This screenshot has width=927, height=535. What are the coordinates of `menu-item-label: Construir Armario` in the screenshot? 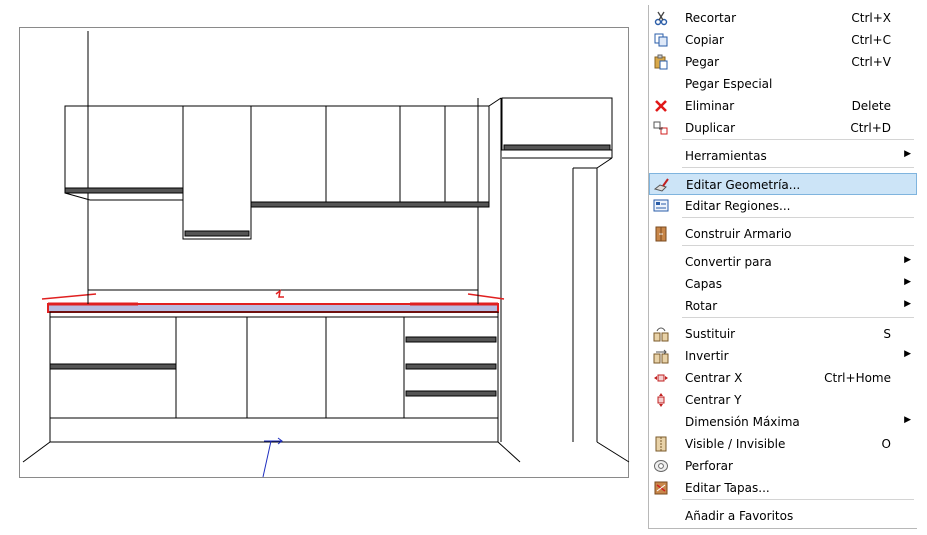 It's located at (738, 234).